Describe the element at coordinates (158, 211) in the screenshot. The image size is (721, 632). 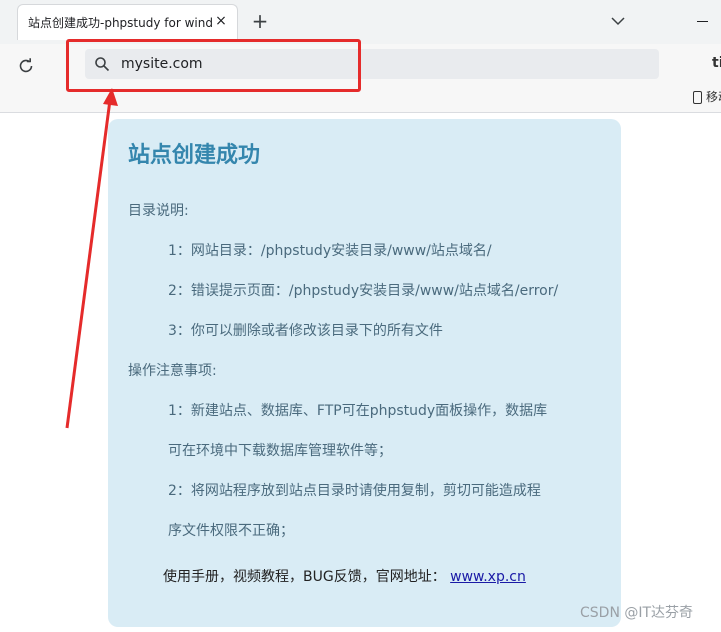
I see `dir-title: 目录说明:` at that location.